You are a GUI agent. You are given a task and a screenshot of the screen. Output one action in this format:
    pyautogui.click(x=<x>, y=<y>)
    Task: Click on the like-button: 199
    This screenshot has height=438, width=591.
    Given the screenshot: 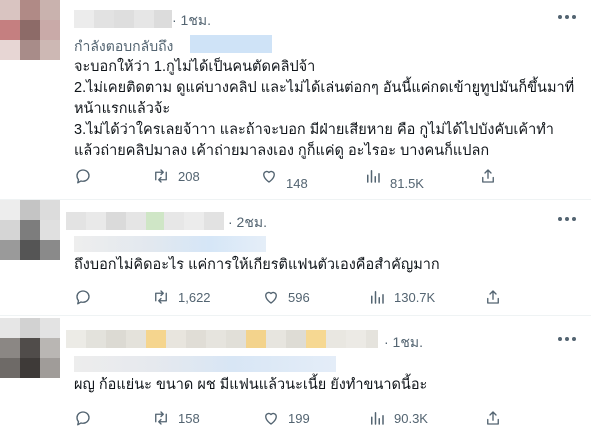 What is the action you would take?
    pyautogui.click(x=286, y=418)
    